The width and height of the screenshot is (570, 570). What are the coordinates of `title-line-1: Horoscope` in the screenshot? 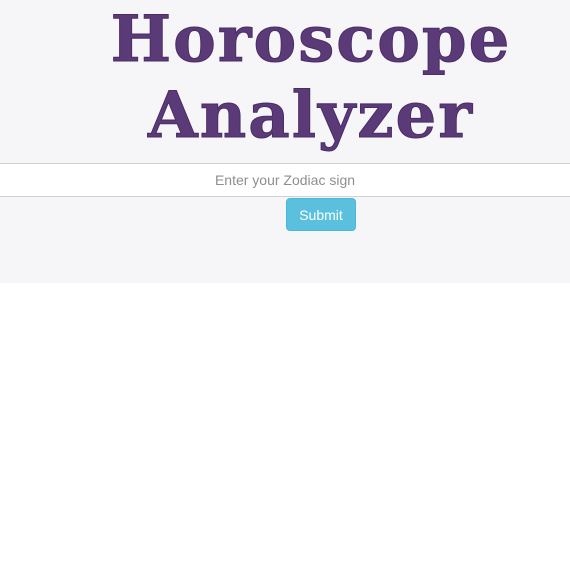 It's located at (311, 40).